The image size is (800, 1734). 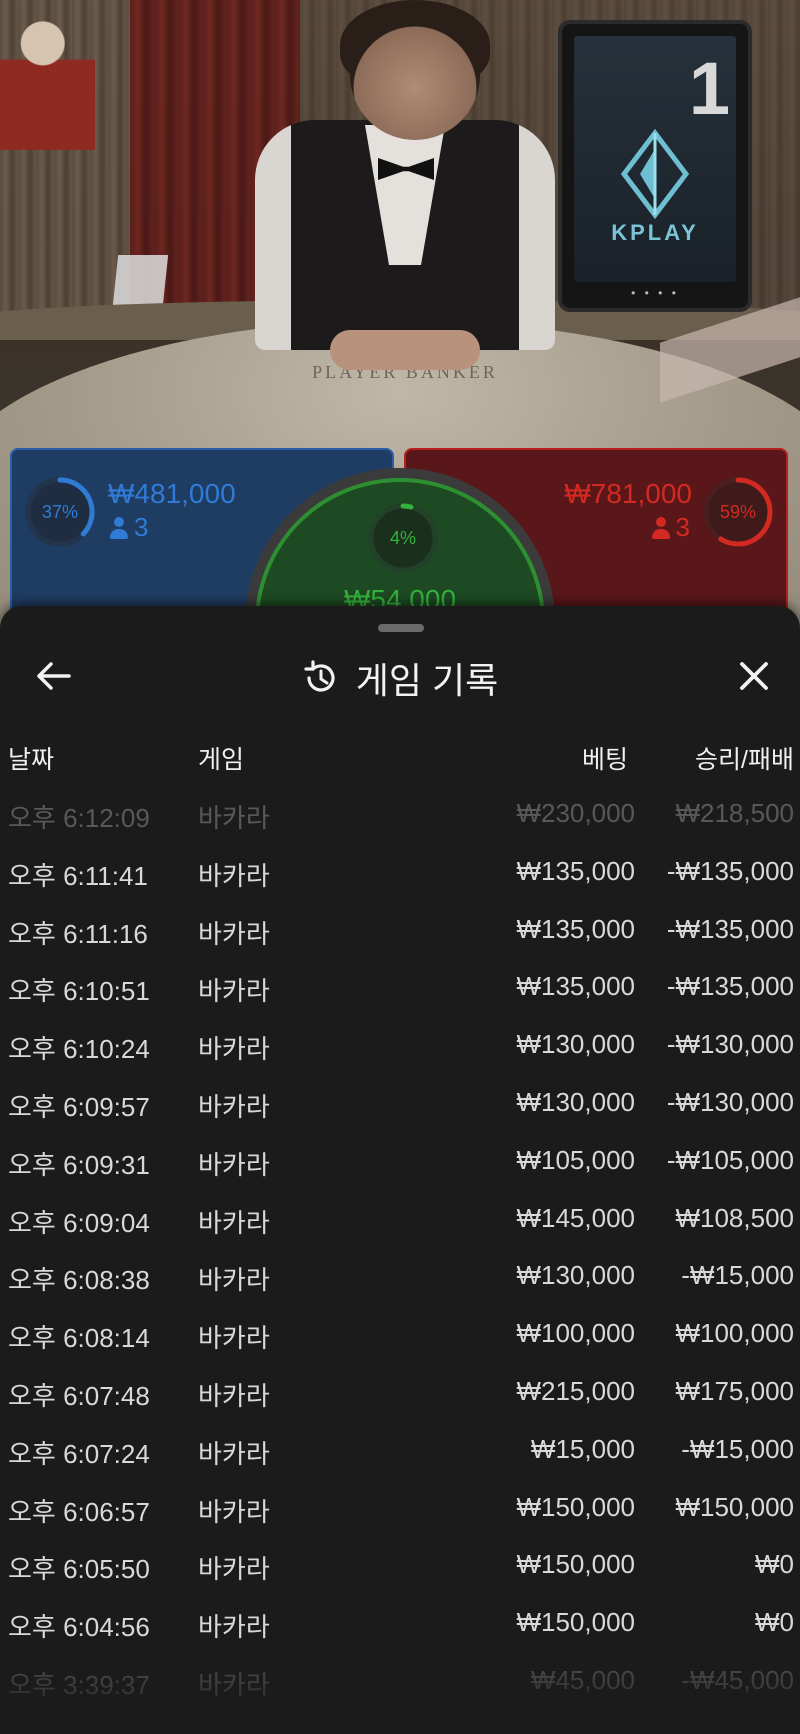 What do you see at coordinates (604, 760) in the screenshot?
I see `column-header-bet: 베팅` at bounding box center [604, 760].